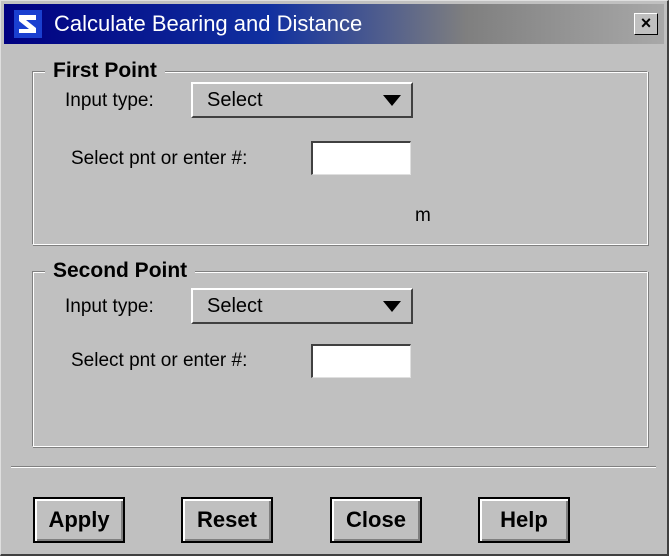 This screenshot has height=556, width=669. Describe the element at coordinates (120, 271) in the screenshot. I see `second-point-legend: Second Point` at that location.